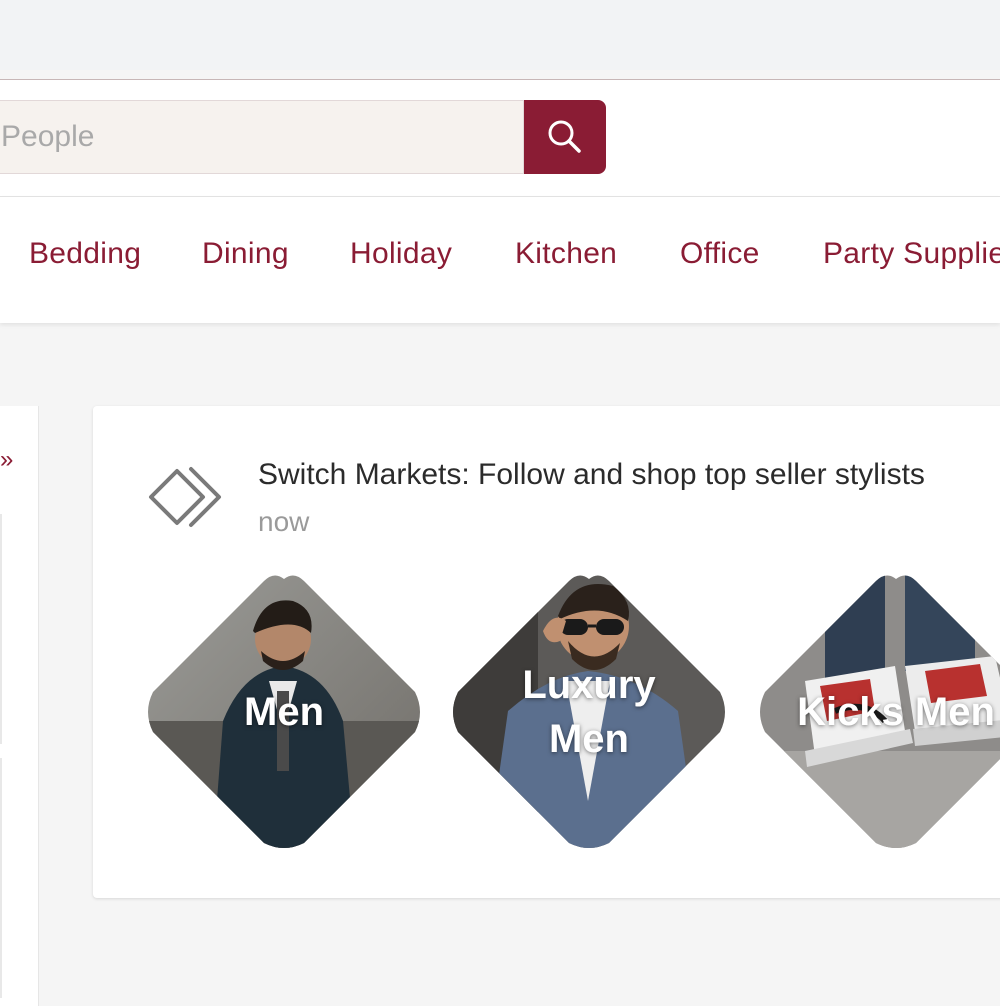 The width and height of the screenshot is (1000, 1006). Describe the element at coordinates (500, 35) in the screenshot. I see `browser-top-bar` at that location.